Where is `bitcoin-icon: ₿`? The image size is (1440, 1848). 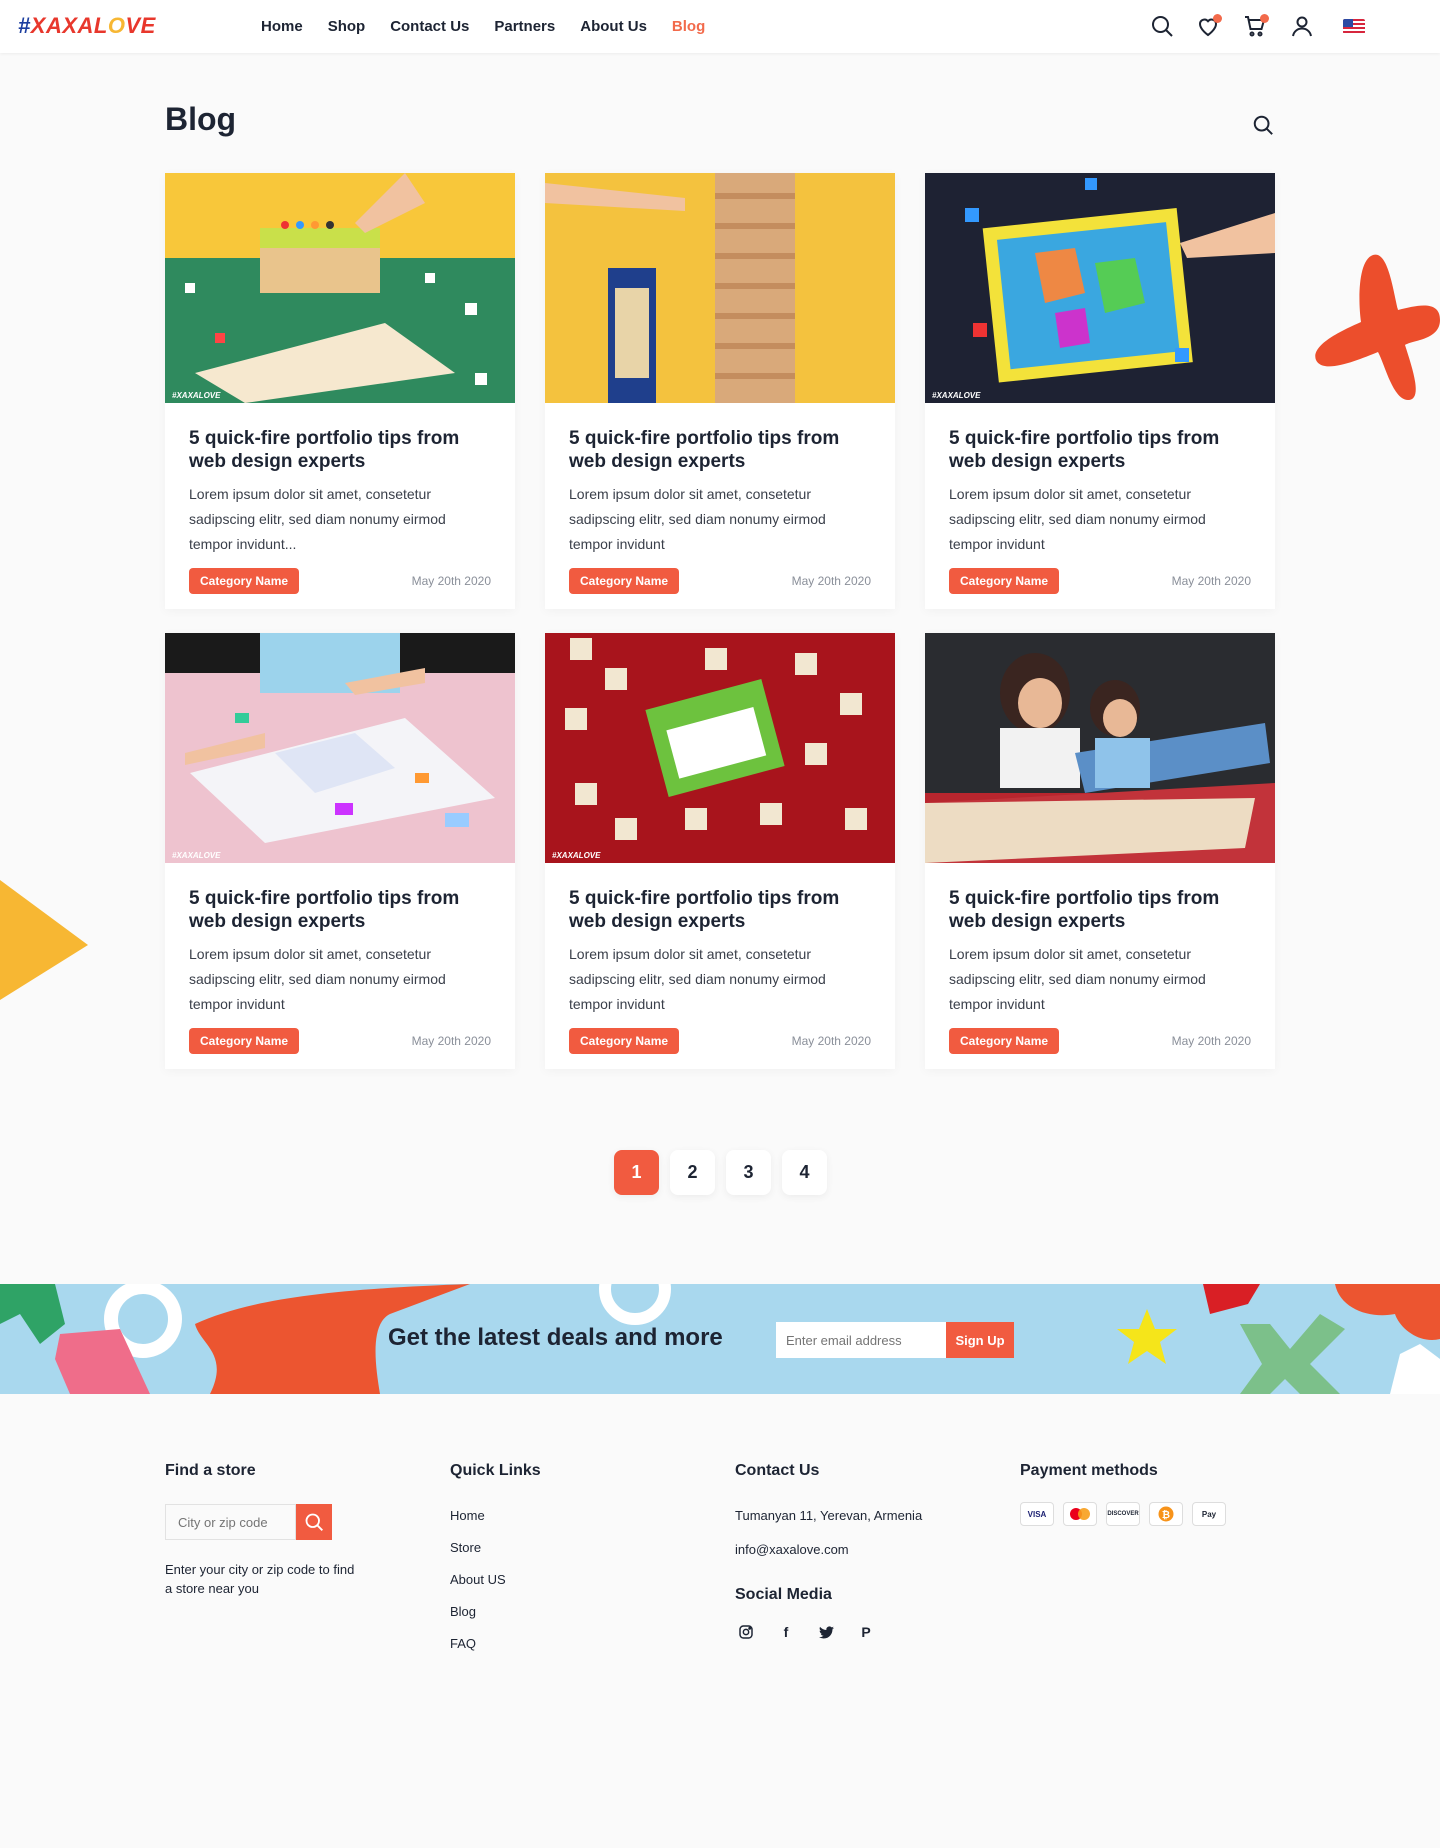 bitcoin-icon: ₿ is located at coordinates (1166, 1514).